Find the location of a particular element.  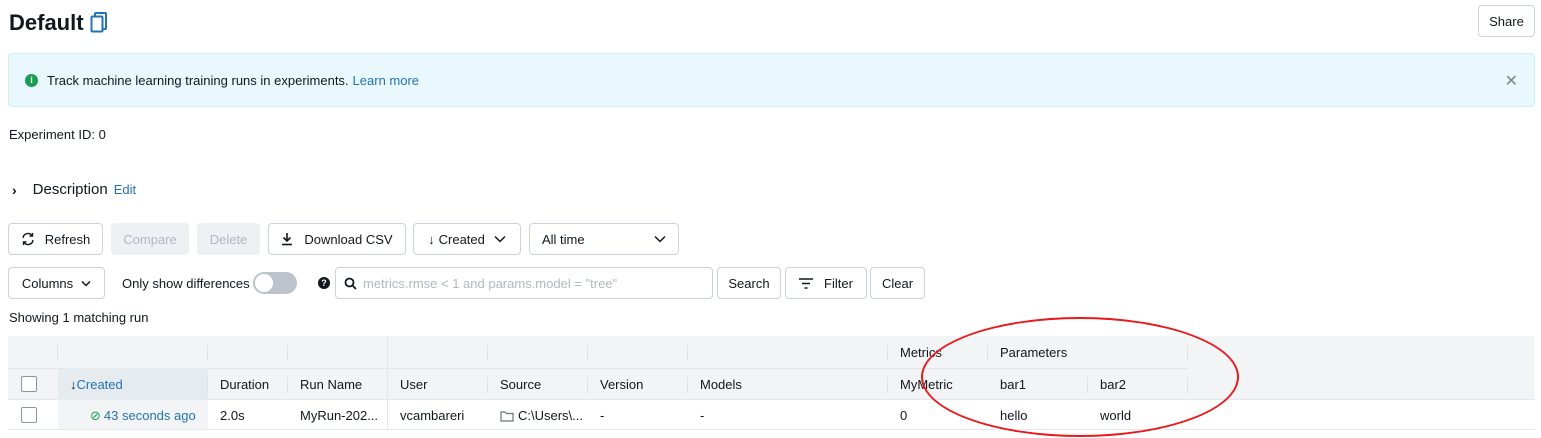

cell-user: vcambareri is located at coordinates (432, 415).